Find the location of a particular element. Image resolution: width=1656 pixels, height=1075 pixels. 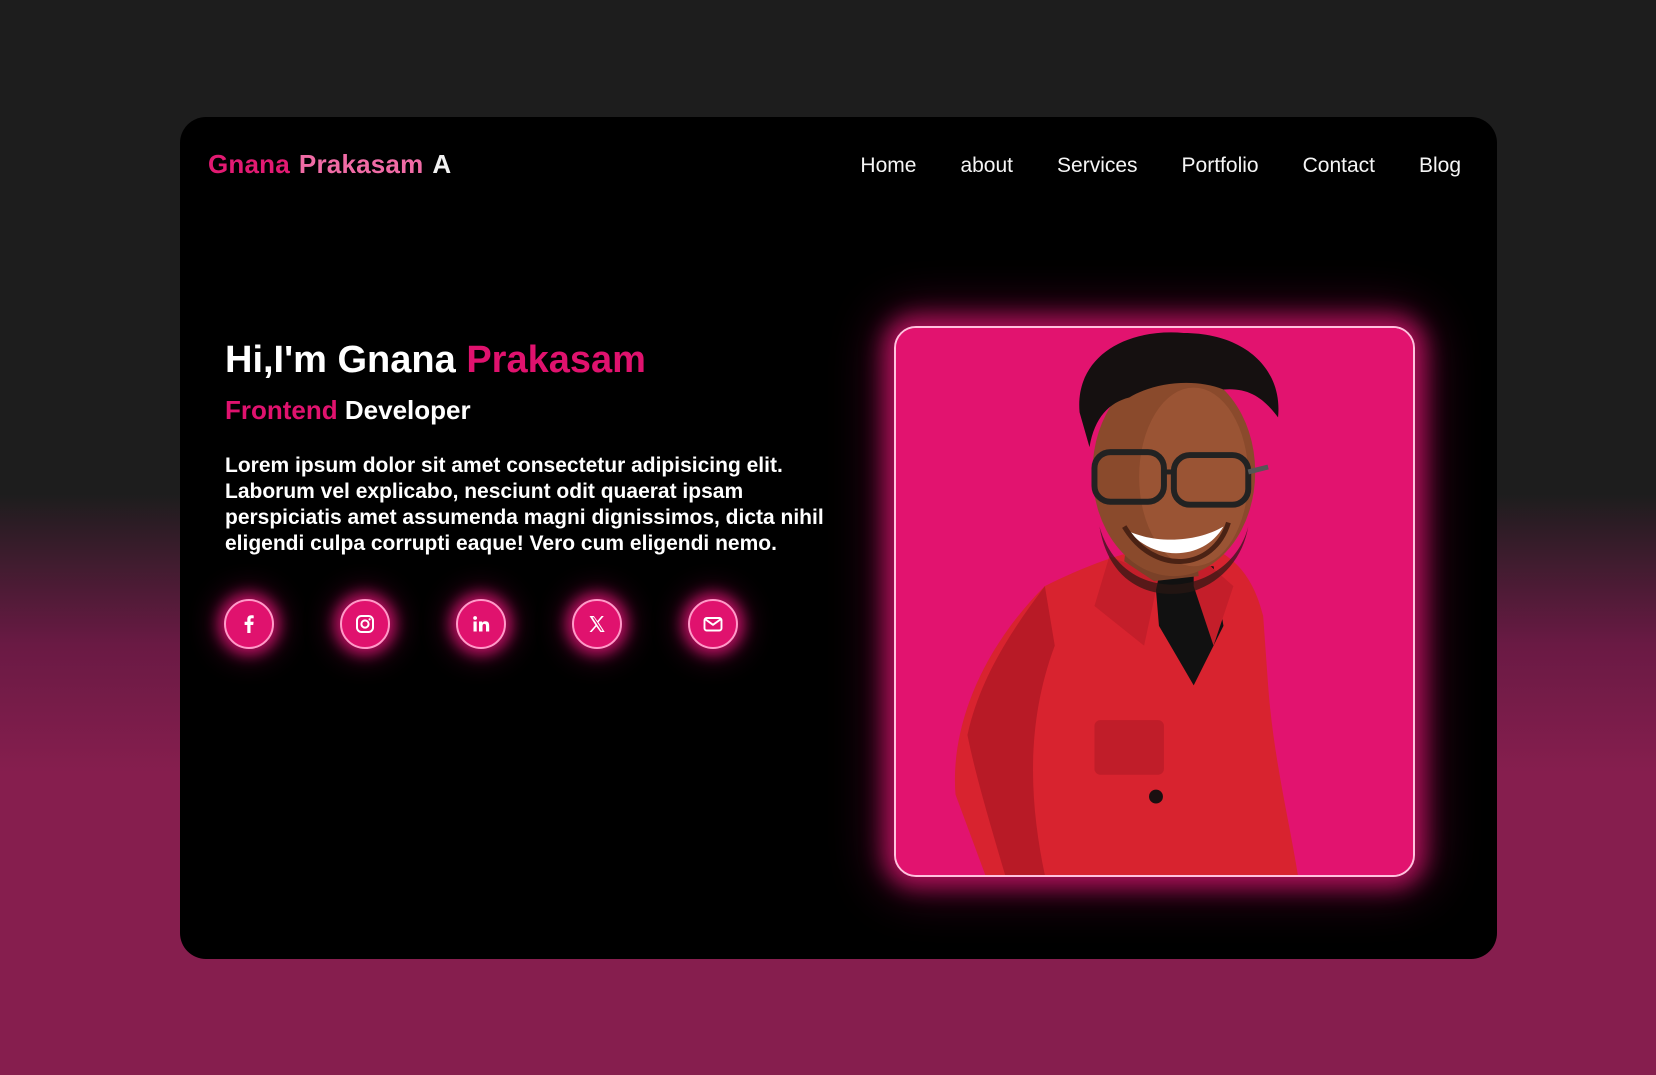

nav-contact: Contact is located at coordinates (1339, 166).